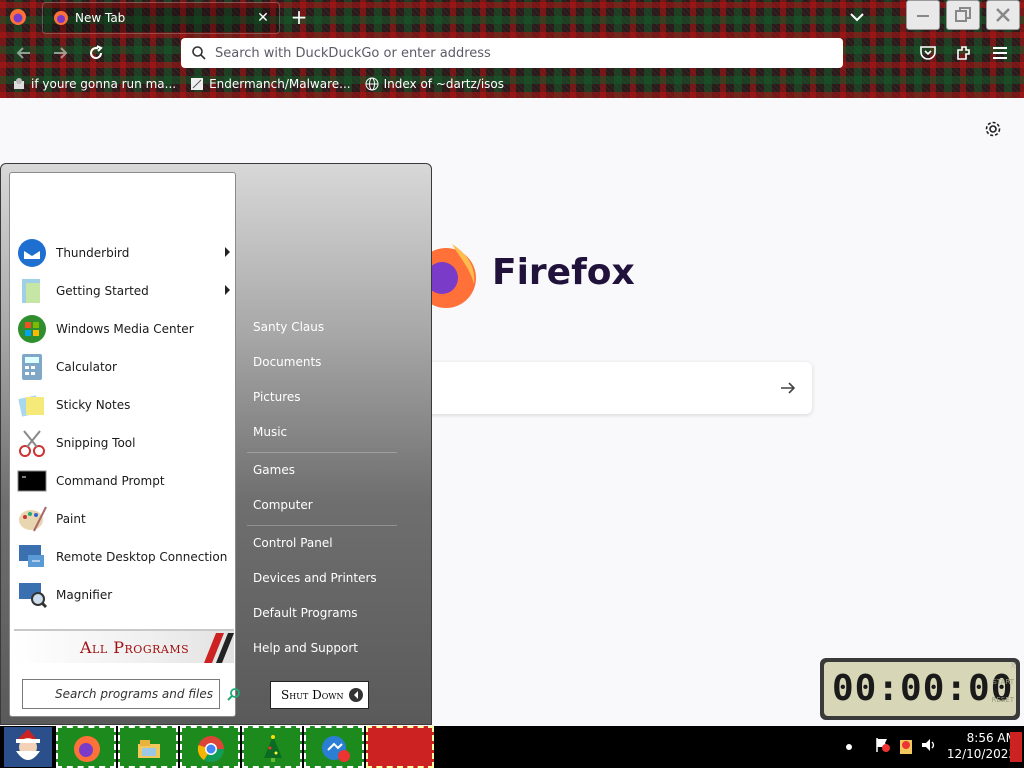 The image size is (1024, 768). Describe the element at coordinates (134, 694) in the screenshot. I see `start-search-placeholder: Search programs and files` at that location.